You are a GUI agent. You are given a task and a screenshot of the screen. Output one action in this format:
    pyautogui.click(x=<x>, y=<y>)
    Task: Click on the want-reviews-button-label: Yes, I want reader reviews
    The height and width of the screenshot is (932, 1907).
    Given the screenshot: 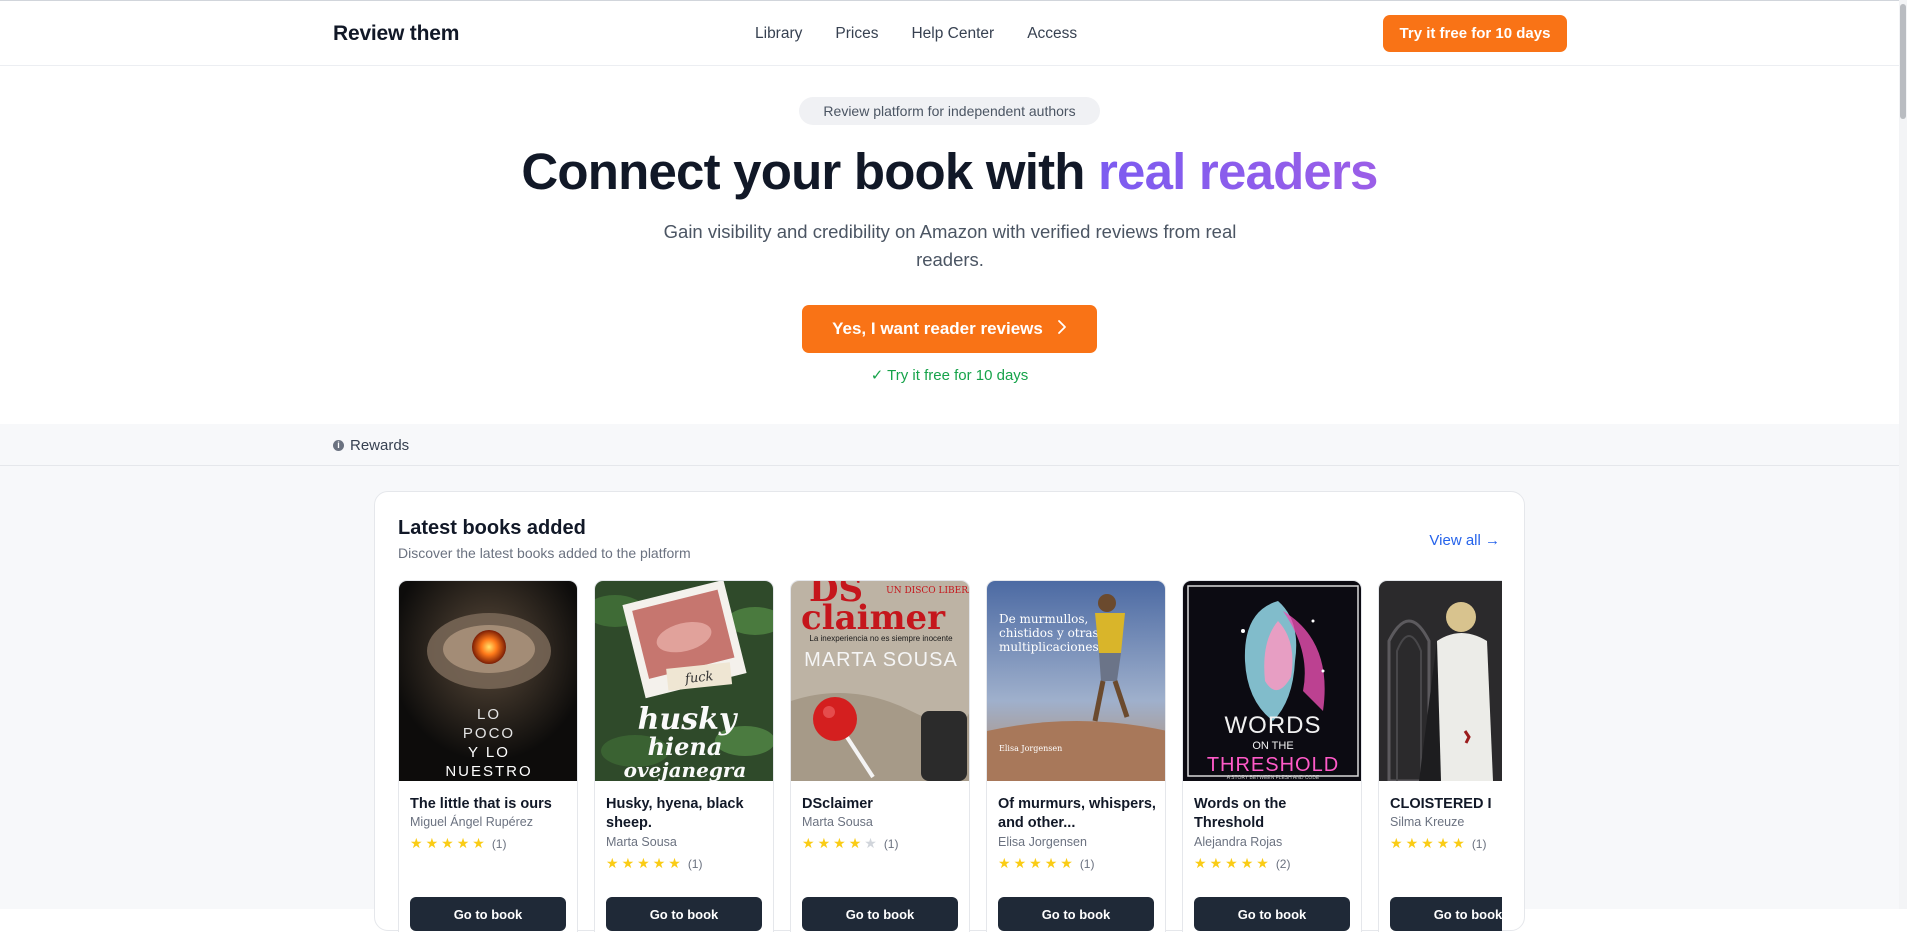 What is the action you would take?
    pyautogui.click(x=937, y=328)
    